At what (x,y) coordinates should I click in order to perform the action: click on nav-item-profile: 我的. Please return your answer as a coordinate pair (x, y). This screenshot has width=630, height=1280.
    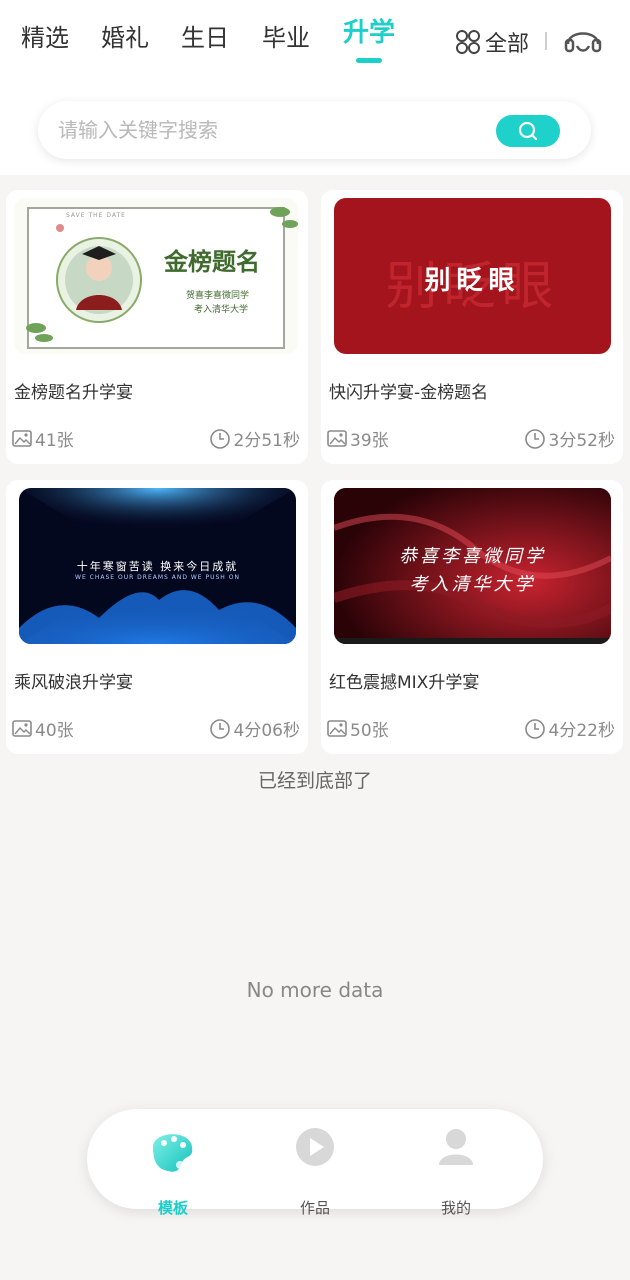
    Looking at the image, I should click on (456, 1171).